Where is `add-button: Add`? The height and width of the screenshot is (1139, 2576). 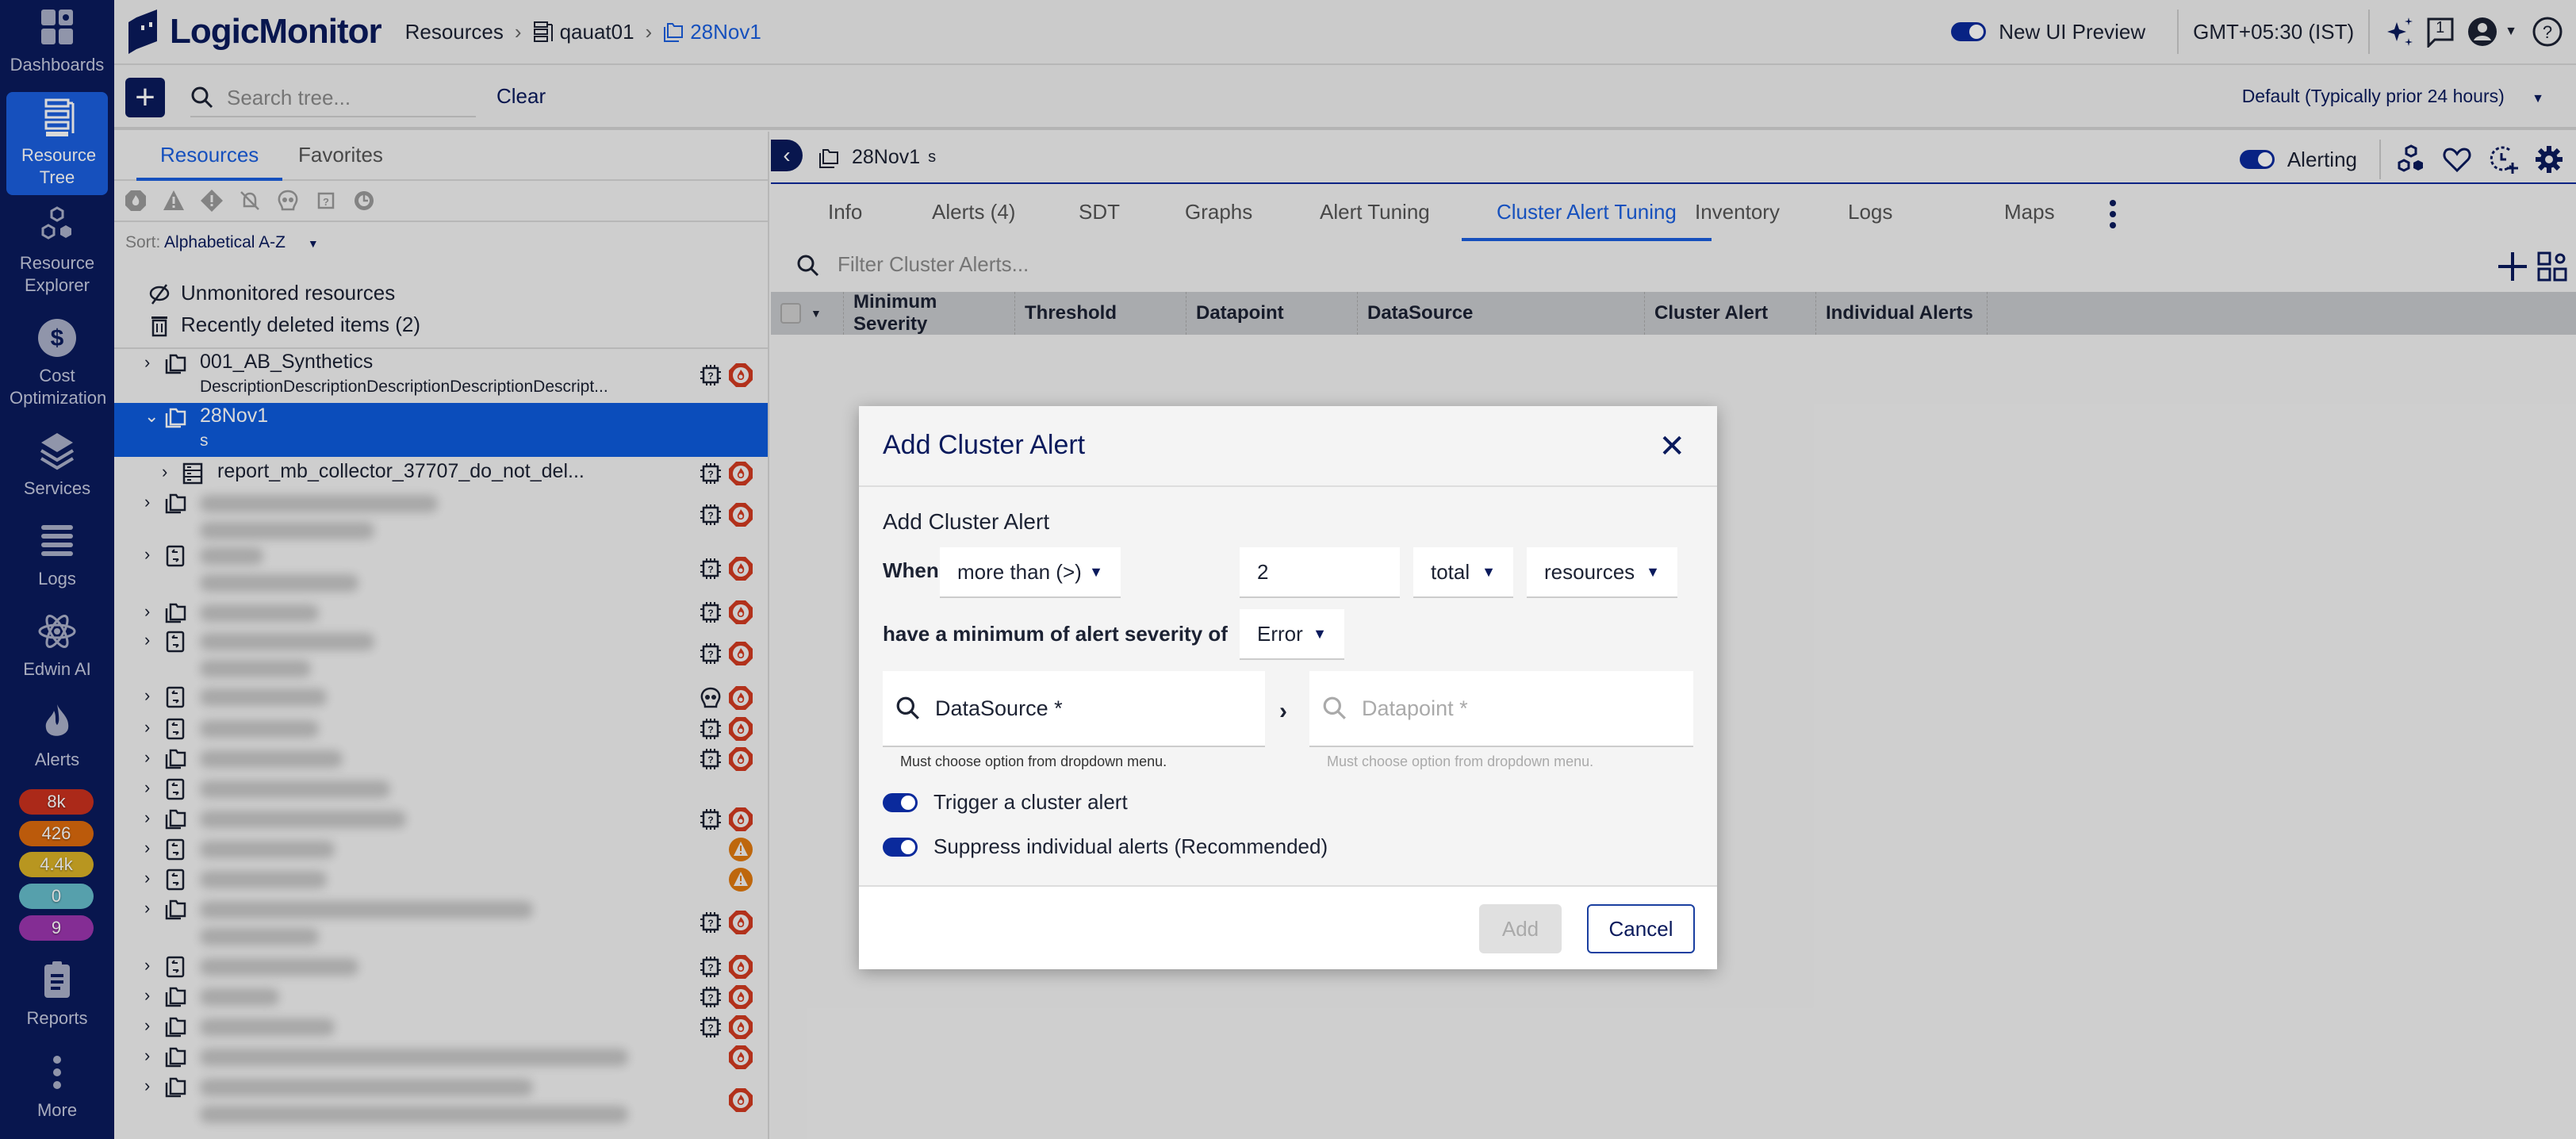
add-button: Add is located at coordinates (1520, 929).